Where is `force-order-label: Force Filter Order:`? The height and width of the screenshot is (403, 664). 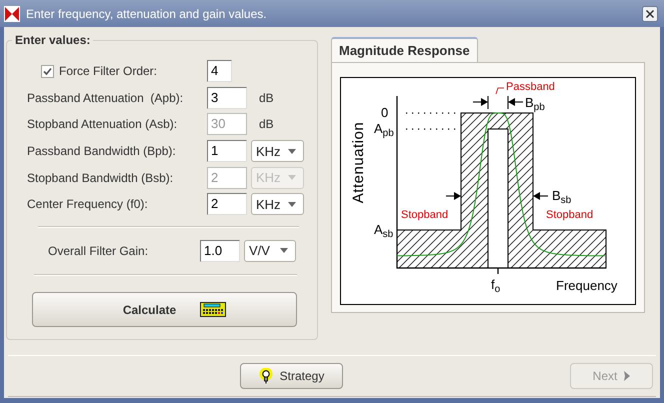 force-order-label: Force Filter Order: is located at coordinates (108, 71).